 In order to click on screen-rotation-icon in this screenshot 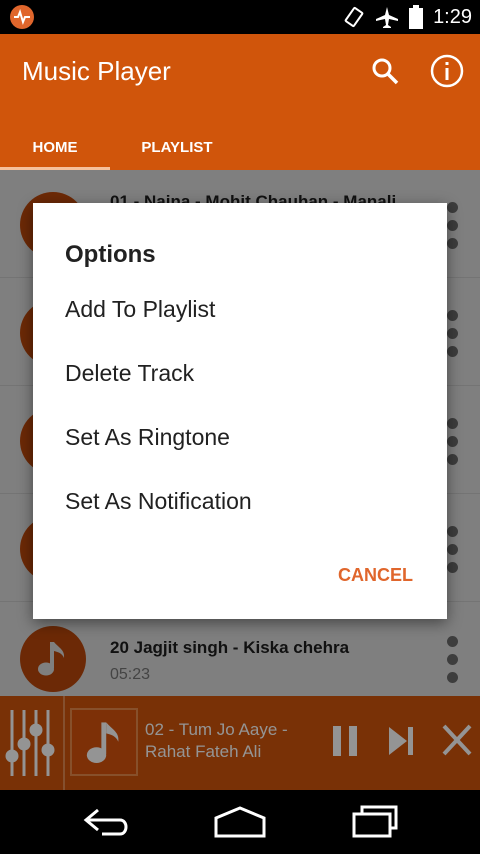, I will do `click(354, 17)`.